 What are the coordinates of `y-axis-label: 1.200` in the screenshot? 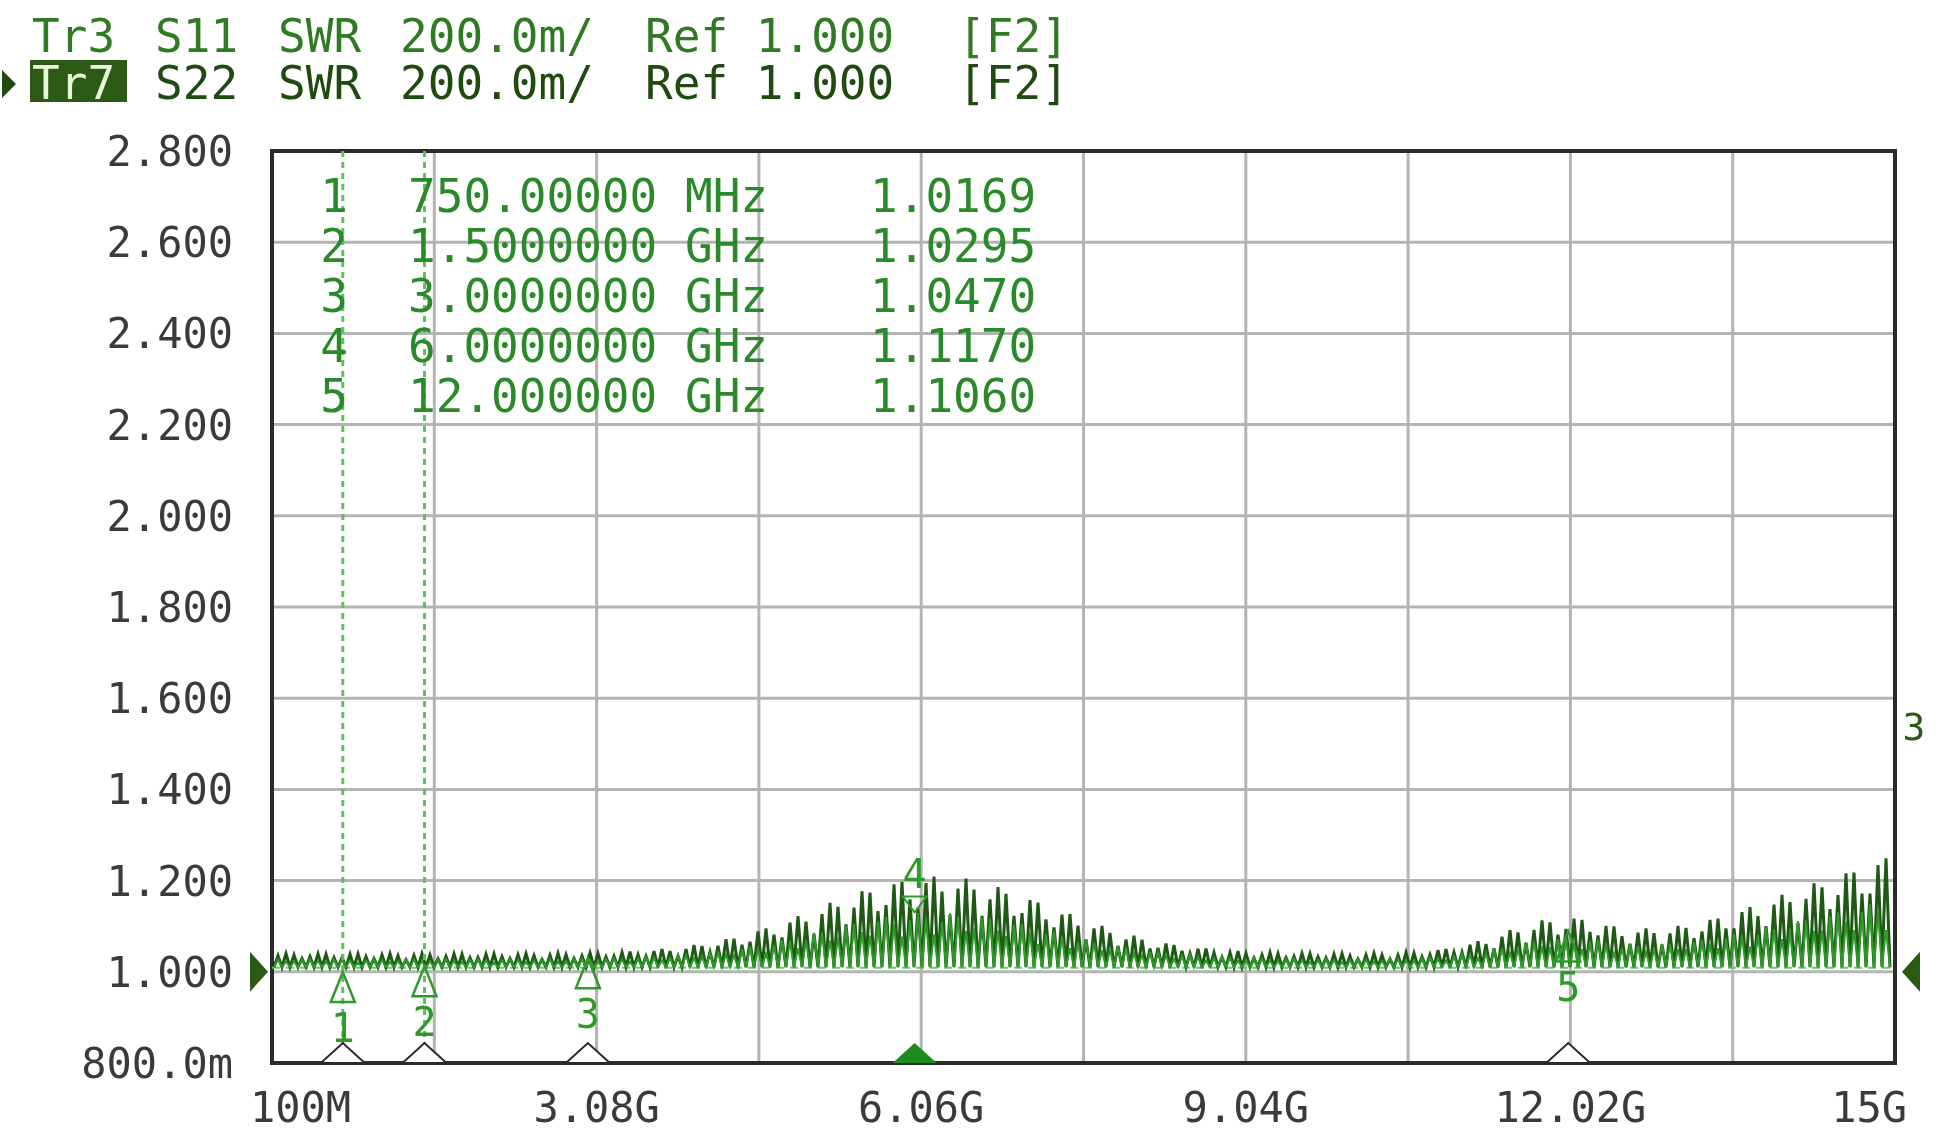 It's located at (169, 881).